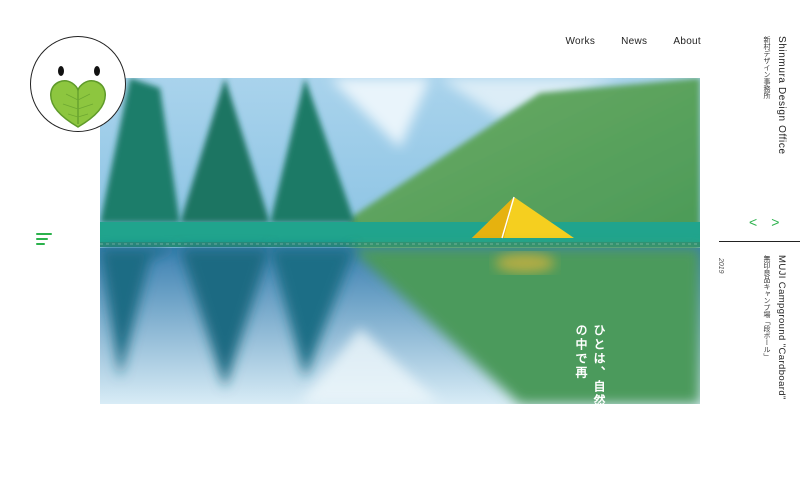 The width and height of the screenshot is (800, 482). Describe the element at coordinates (764, 222) in the screenshot. I see `slider-controls: < >` at that location.